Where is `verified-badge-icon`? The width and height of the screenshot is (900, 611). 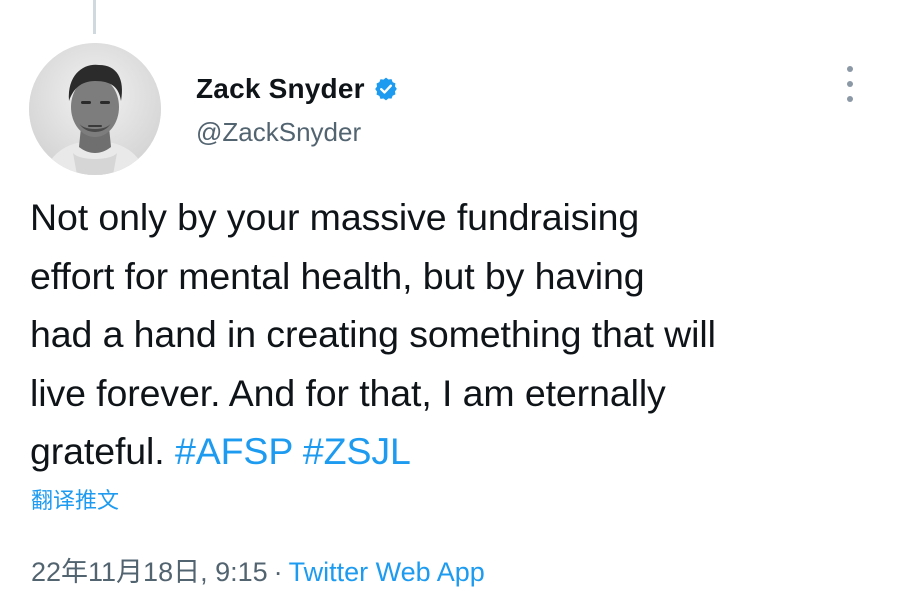 verified-badge-icon is located at coordinates (386, 89).